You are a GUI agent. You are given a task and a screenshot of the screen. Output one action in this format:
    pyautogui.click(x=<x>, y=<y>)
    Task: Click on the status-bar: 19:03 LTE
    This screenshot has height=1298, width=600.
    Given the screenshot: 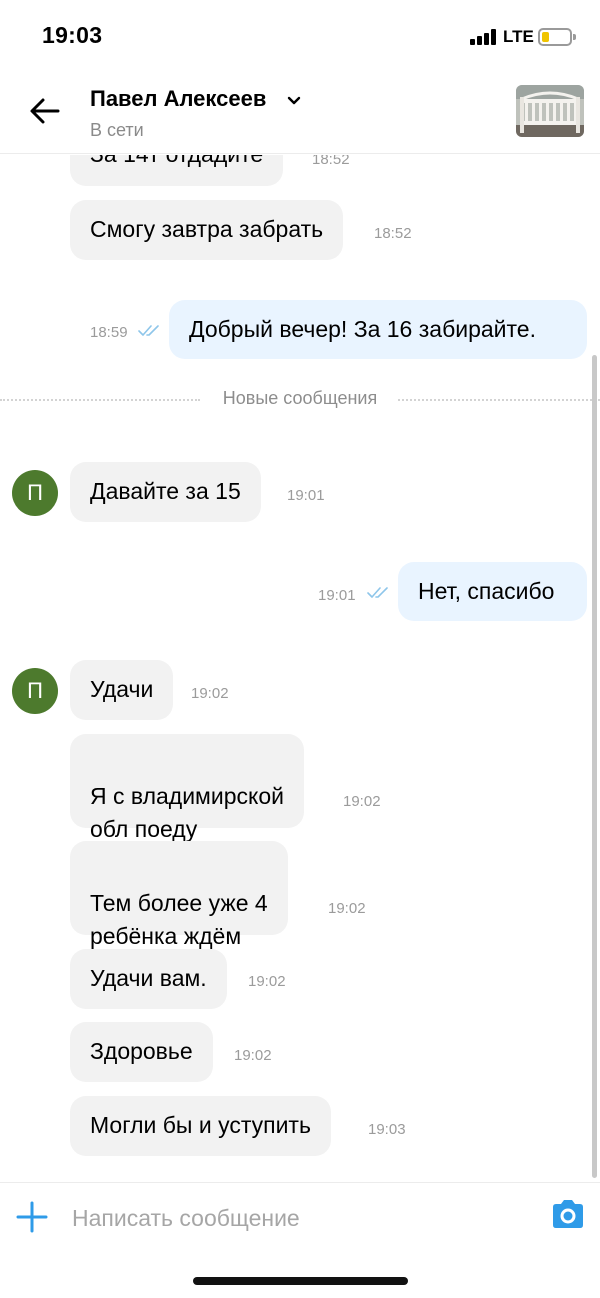 What is the action you would take?
    pyautogui.click(x=300, y=37)
    